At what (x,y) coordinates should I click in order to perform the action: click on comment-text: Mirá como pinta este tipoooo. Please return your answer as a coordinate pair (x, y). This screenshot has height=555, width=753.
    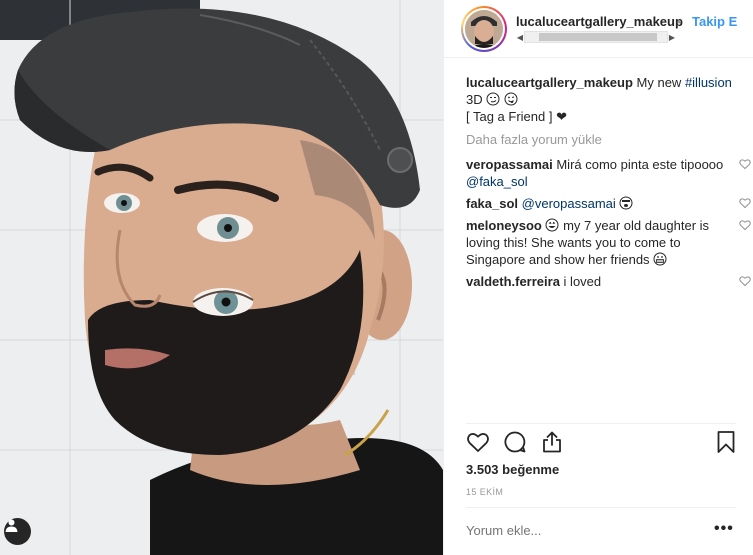
    Looking at the image, I should click on (638, 164).